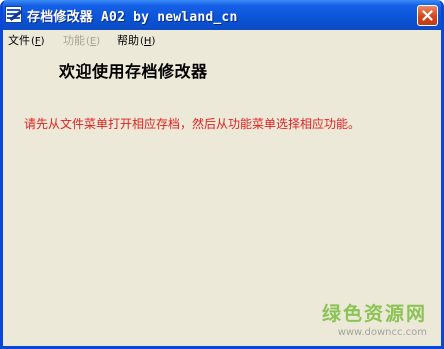 The width and height of the screenshot is (444, 349). I want to click on menu-file-label: 文件, so click(19, 40).